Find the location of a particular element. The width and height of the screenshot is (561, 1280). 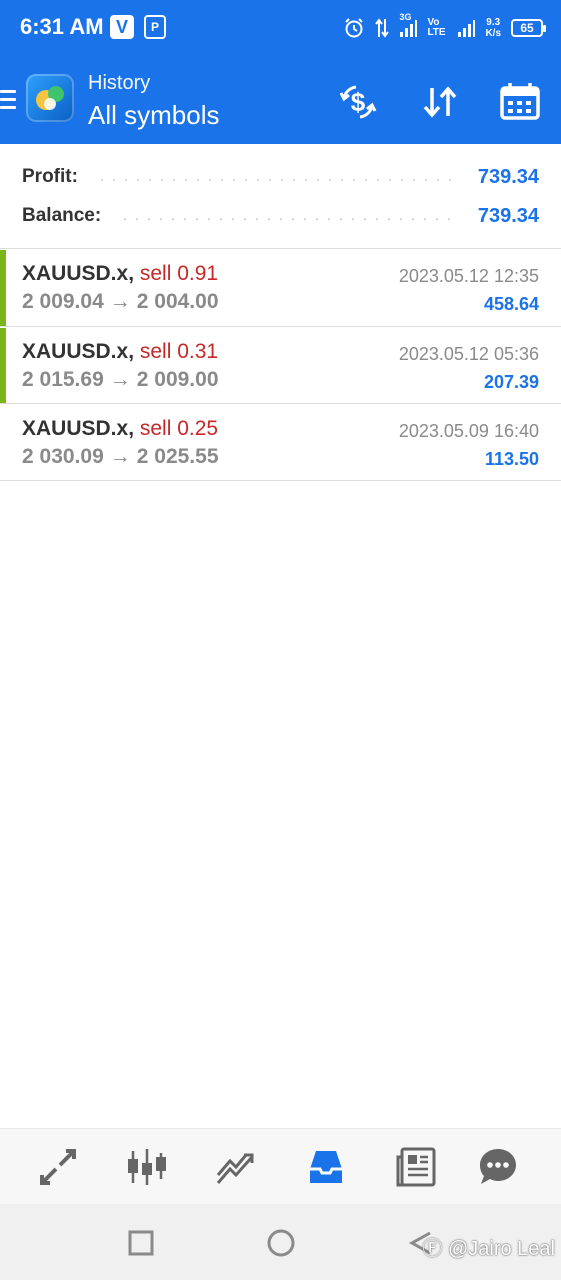

trade-prices: 2 015.69 → 2 009.00 is located at coordinates (120, 380).